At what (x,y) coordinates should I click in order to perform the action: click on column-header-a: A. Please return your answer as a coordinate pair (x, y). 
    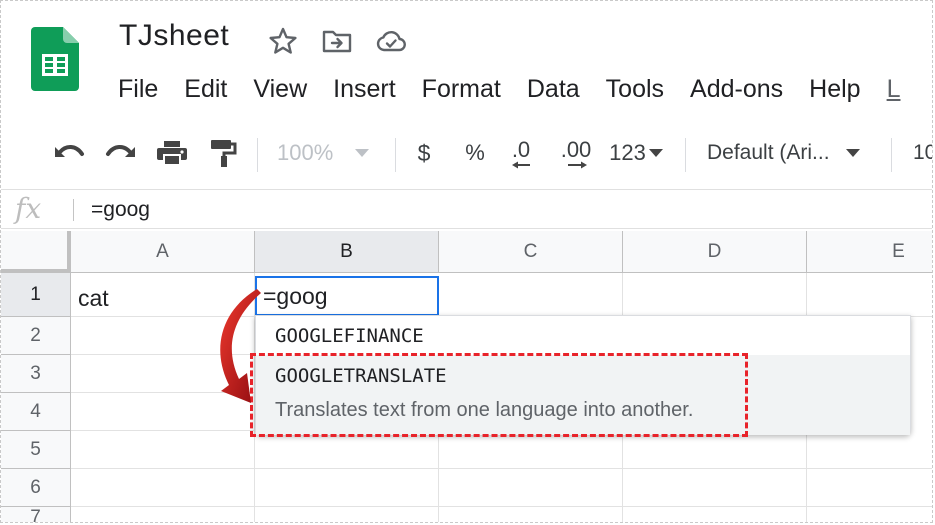
    Looking at the image, I should click on (163, 252).